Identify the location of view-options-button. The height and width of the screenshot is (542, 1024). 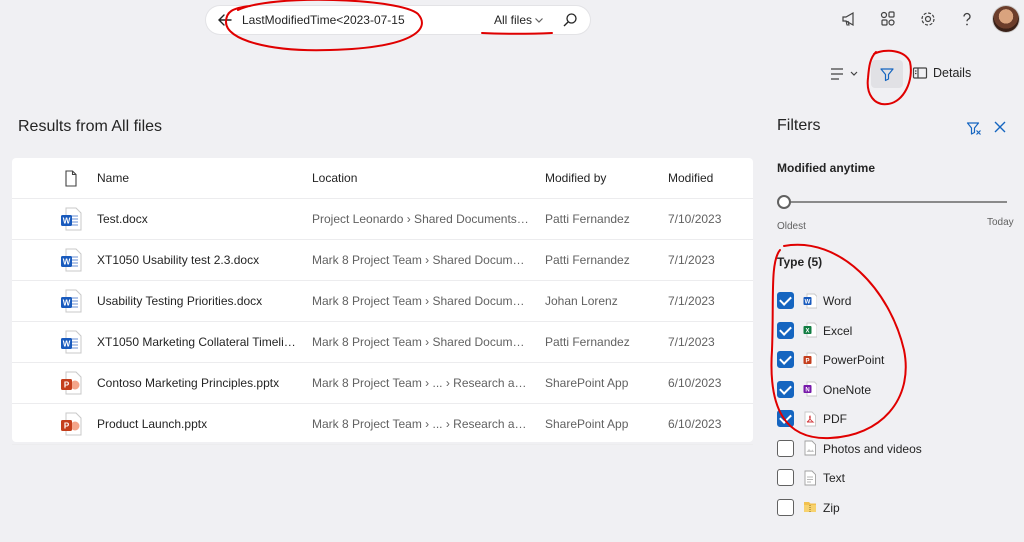
(846, 74).